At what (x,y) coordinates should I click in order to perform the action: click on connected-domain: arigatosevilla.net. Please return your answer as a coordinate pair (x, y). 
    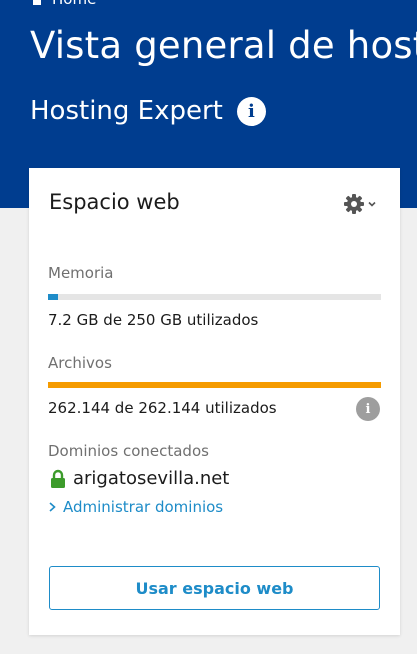
    Looking at the image, I should click on (139, 478).